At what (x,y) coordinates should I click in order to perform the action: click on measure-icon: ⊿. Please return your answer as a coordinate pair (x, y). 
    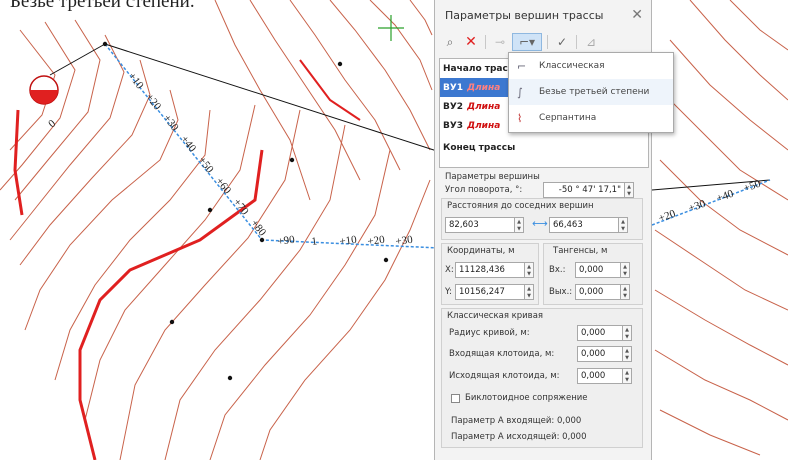
    Looking at the image, I should click on (591, 42).